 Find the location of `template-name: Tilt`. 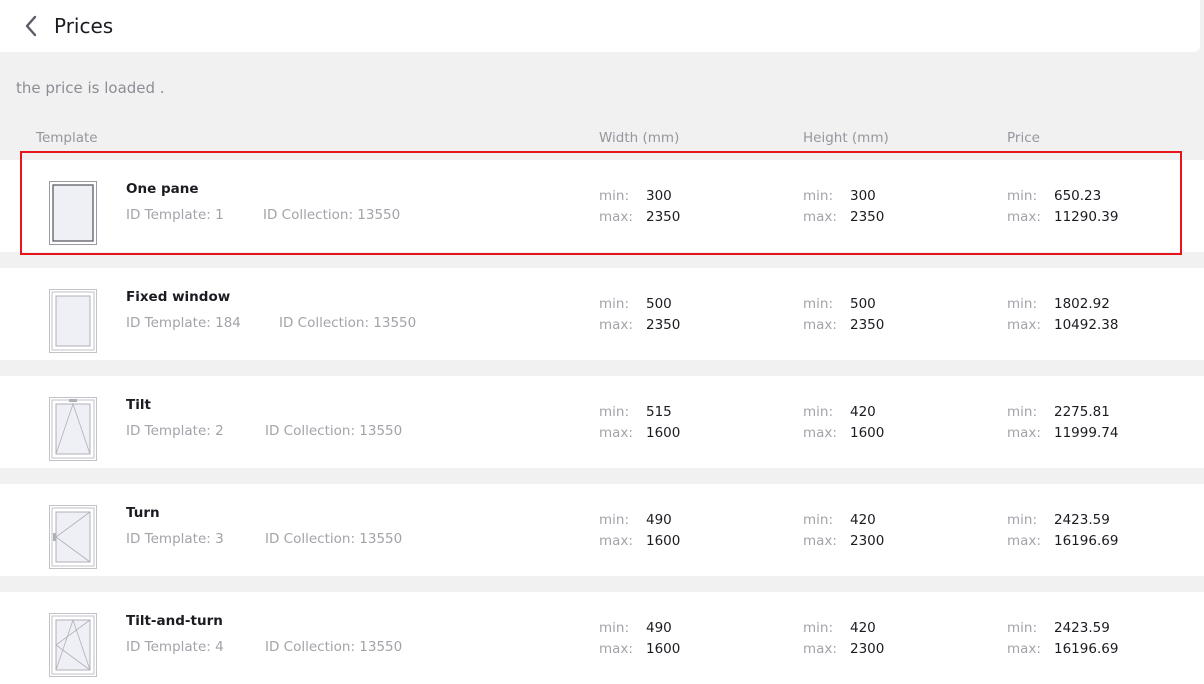

template-name: Tilt is located at coordinates (138, 405).